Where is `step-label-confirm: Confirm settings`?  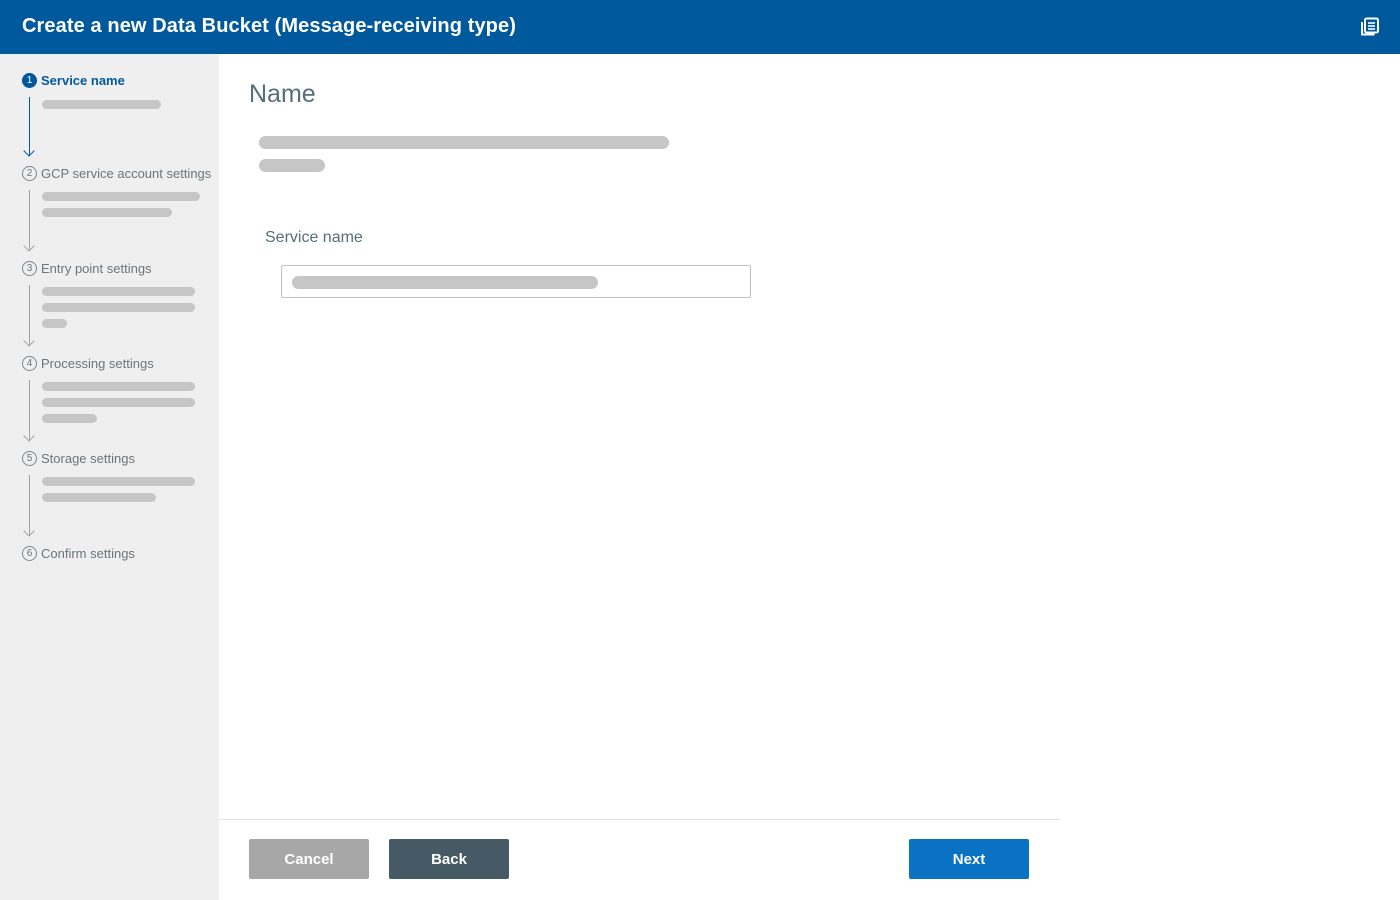
step-label-confirm: Confirm settings is located at coordinates (88, 553).